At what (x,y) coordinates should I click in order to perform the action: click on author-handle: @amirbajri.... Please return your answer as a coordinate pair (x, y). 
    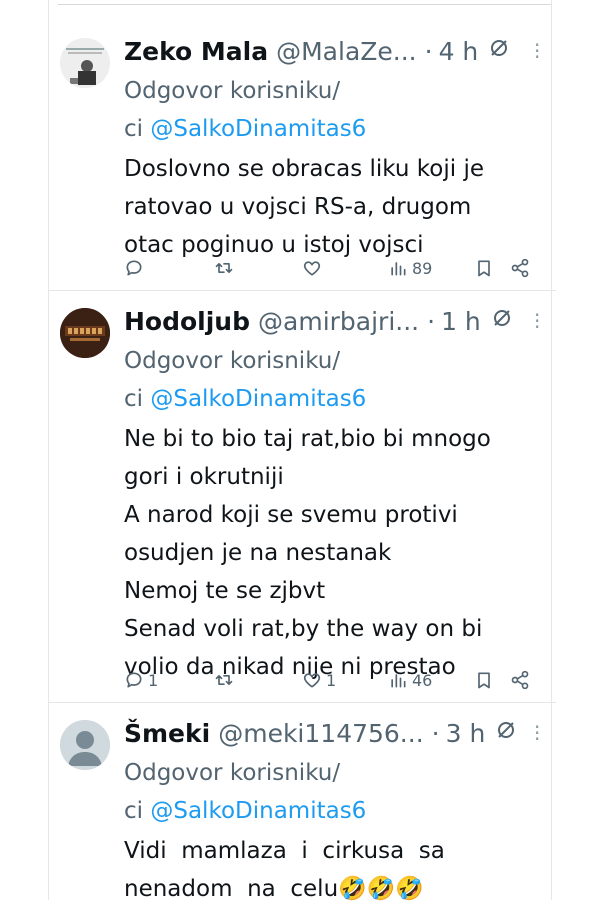
    Looking at the image, I should click on (338, 321).